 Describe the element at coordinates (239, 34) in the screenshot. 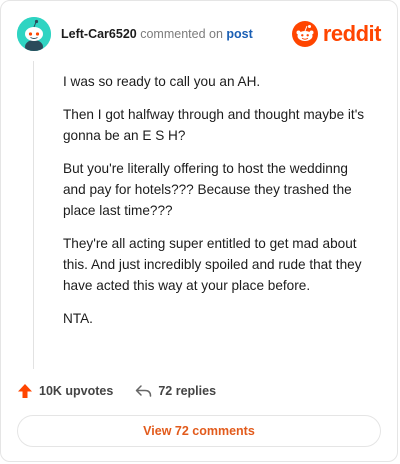

I see `post-link: post` at that location.